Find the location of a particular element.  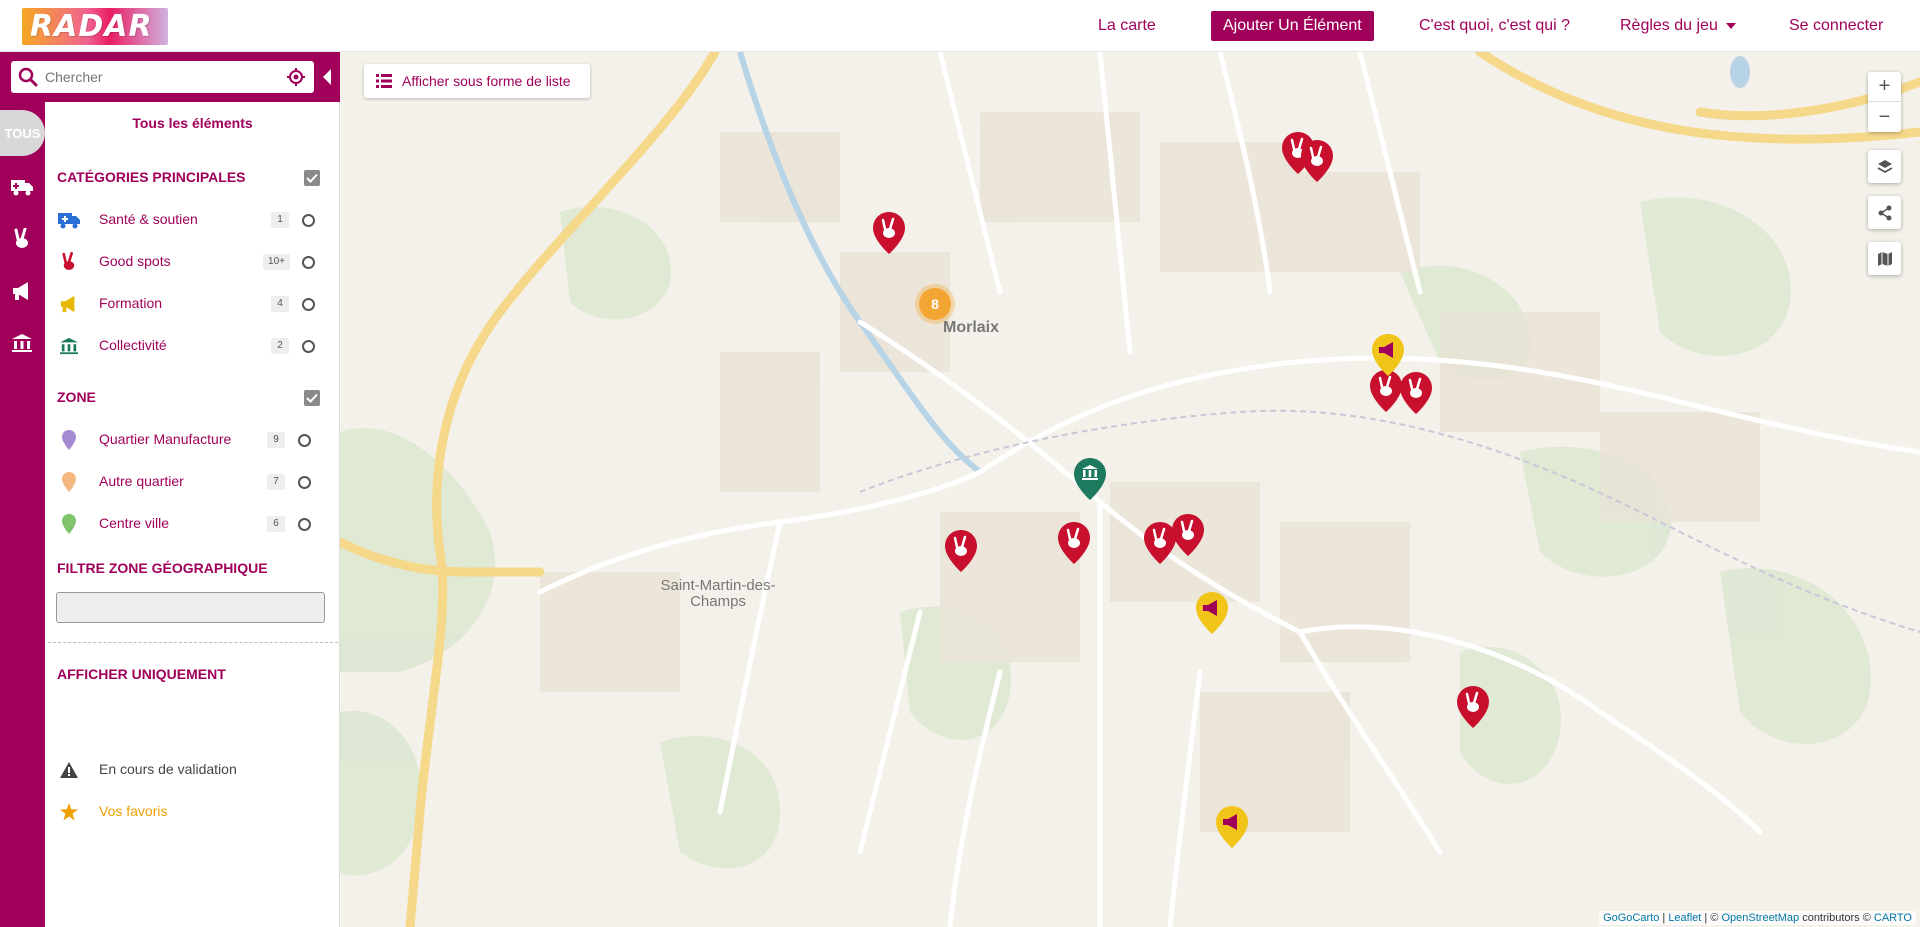

zone-checkbox is located at coordinates (312, 398).